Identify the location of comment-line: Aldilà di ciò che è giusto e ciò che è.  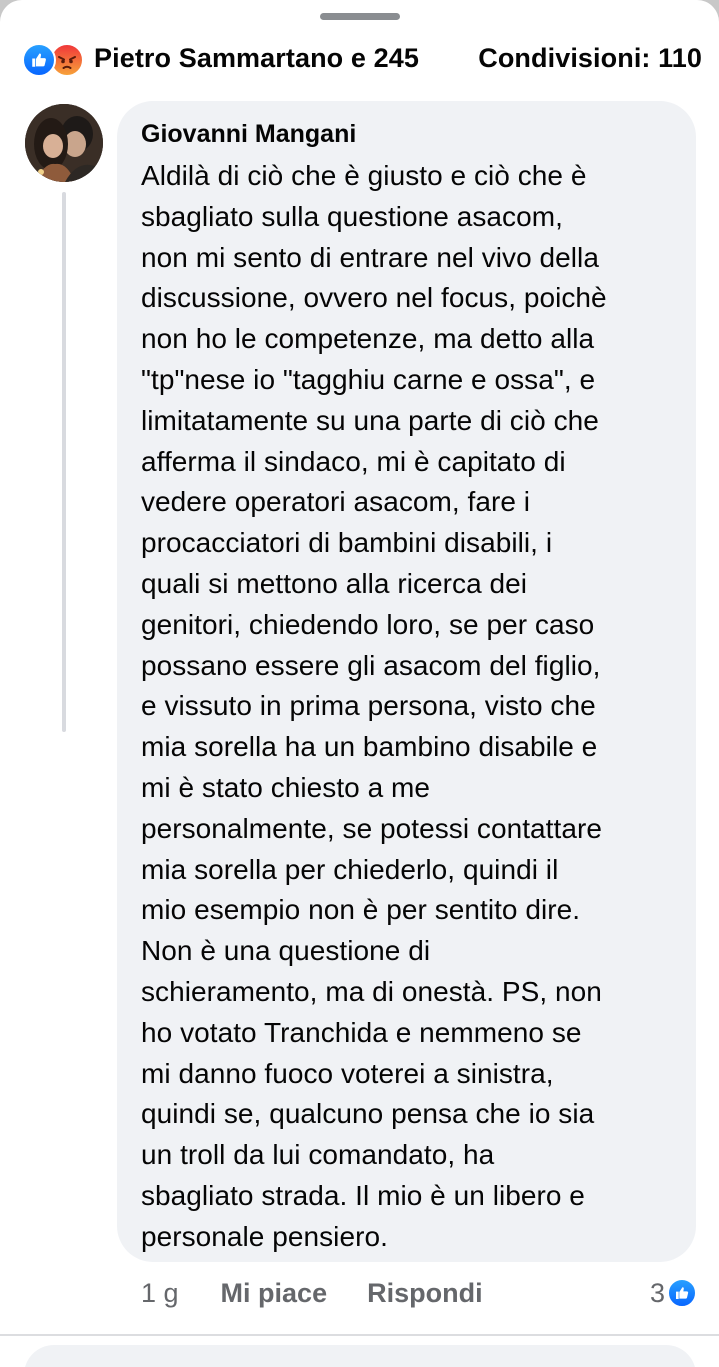
(364, 175).